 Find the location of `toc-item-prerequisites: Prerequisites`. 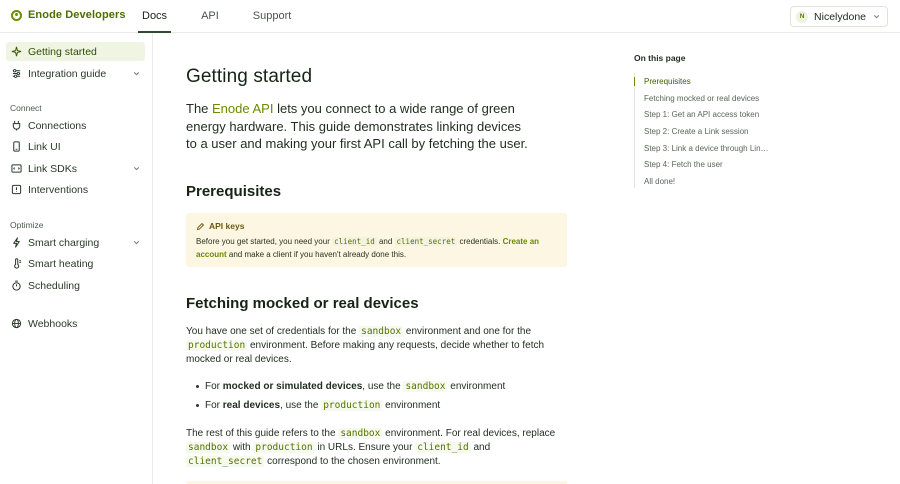

toc-item-prerequisites: Prerequisites is located at coordinates (701, 81).